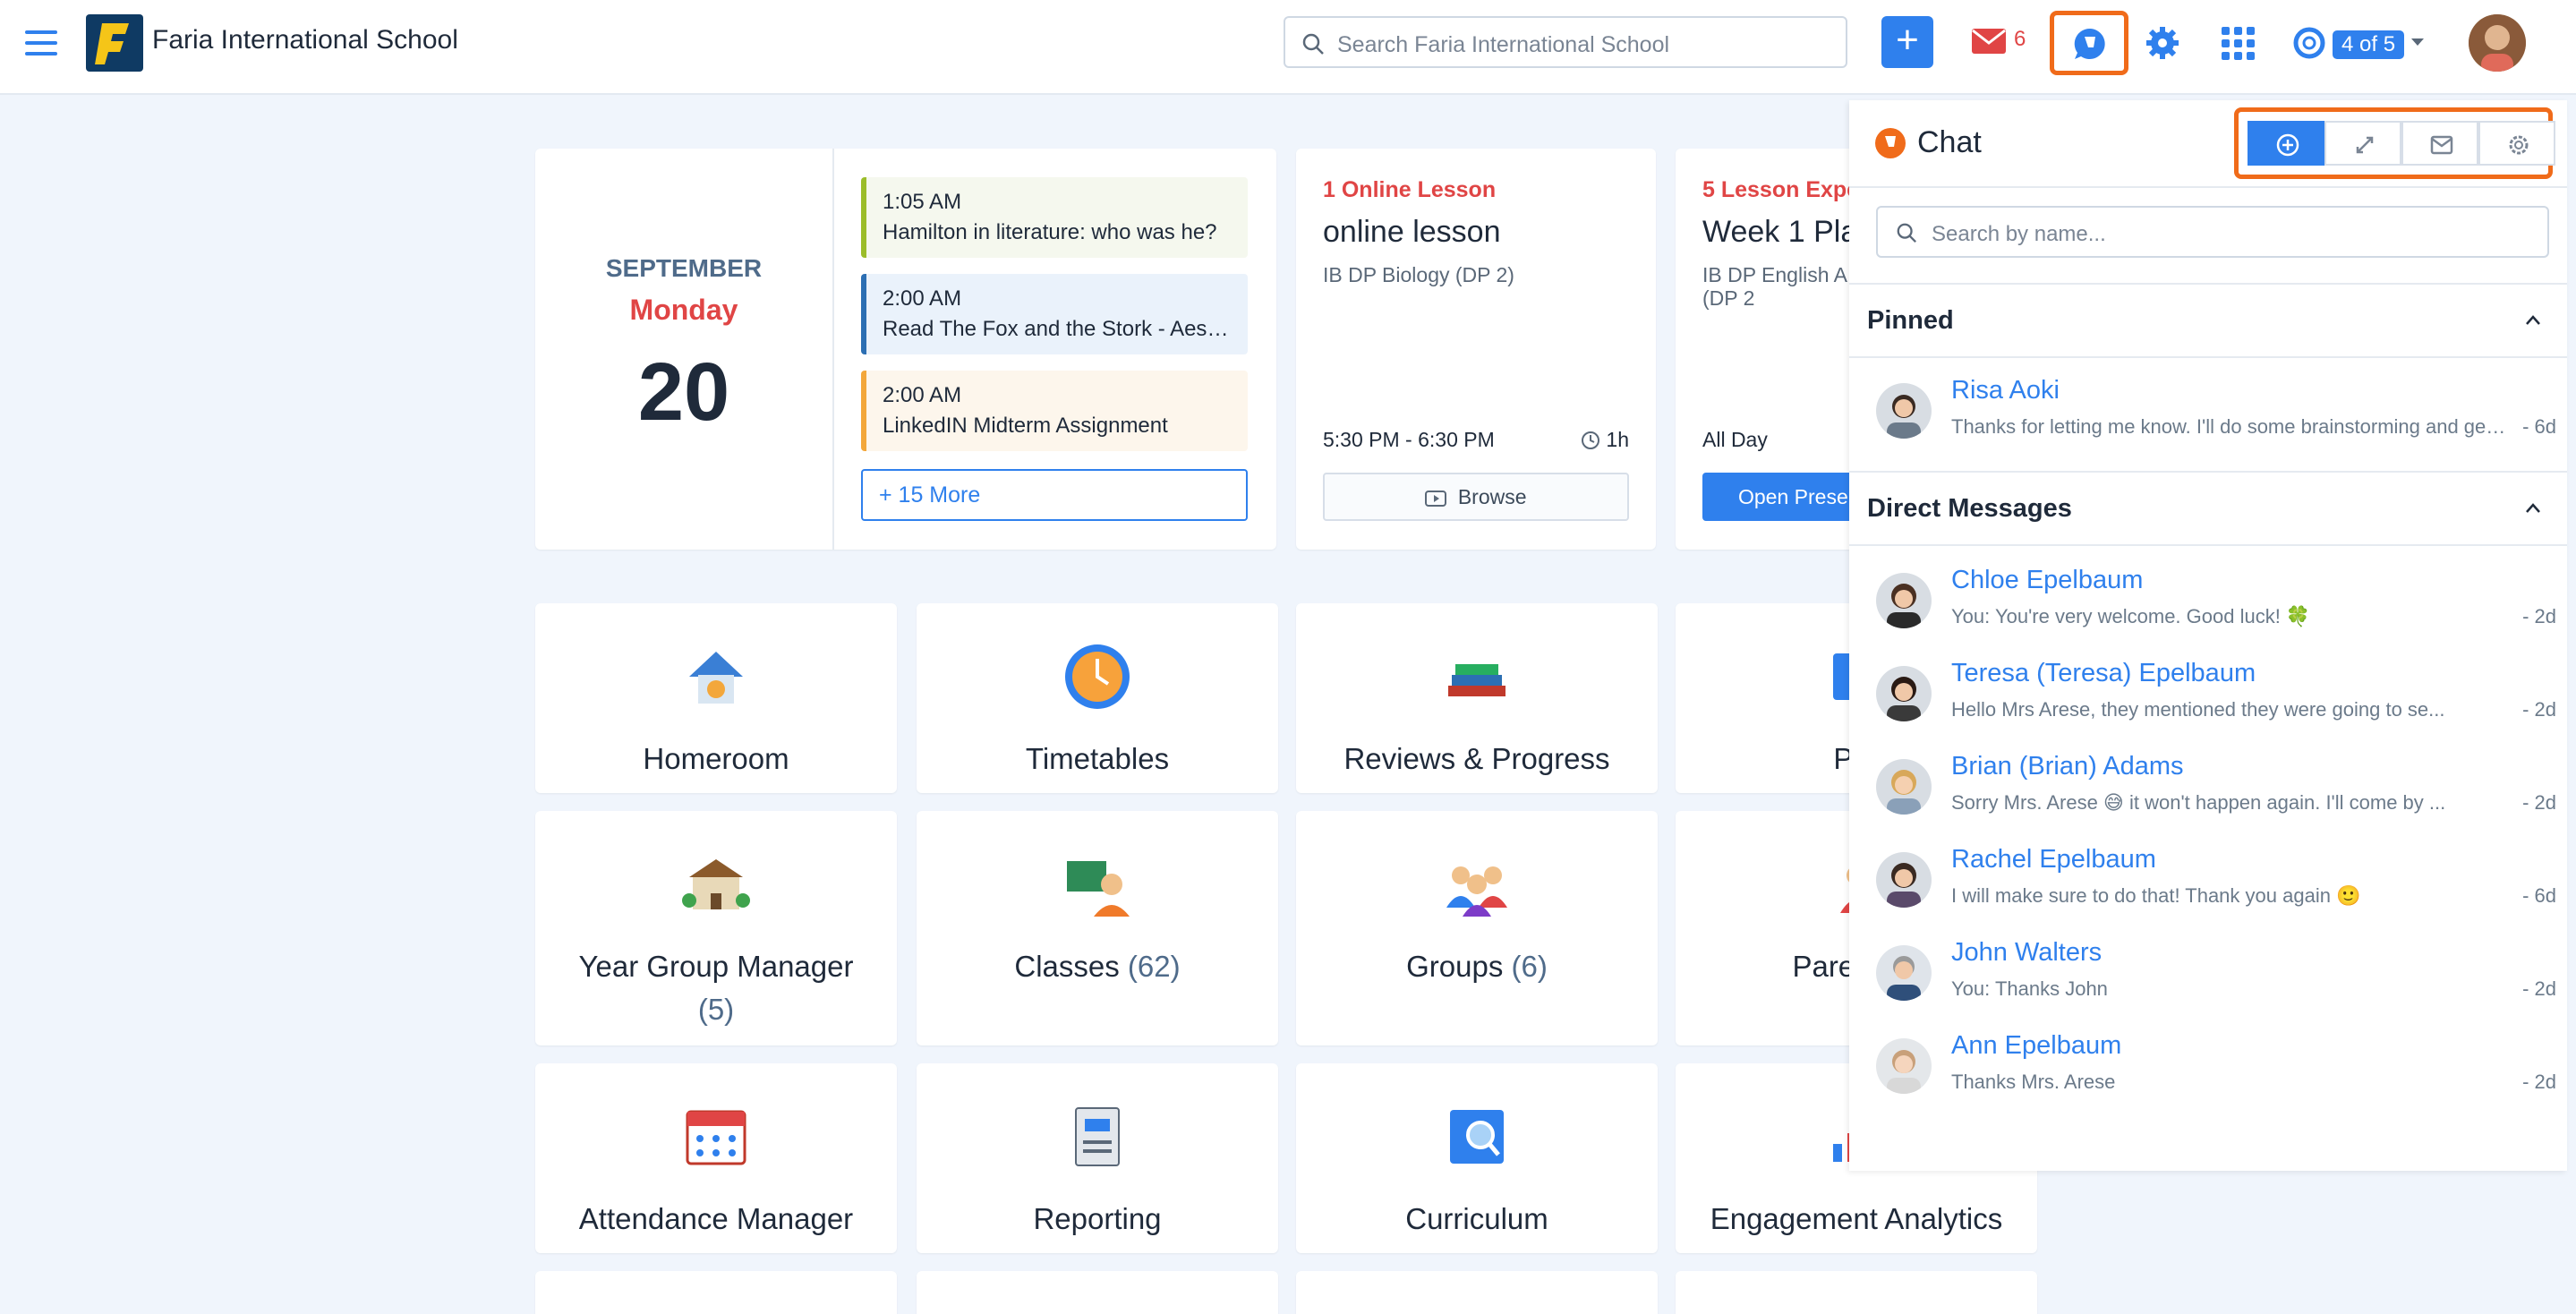  I want to click on expand-chat-button, so click(2362, 143).